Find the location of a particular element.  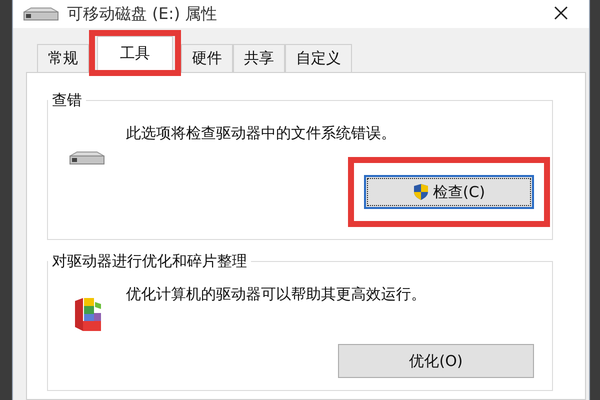

shield-icon is located at coordinates (420, 192).